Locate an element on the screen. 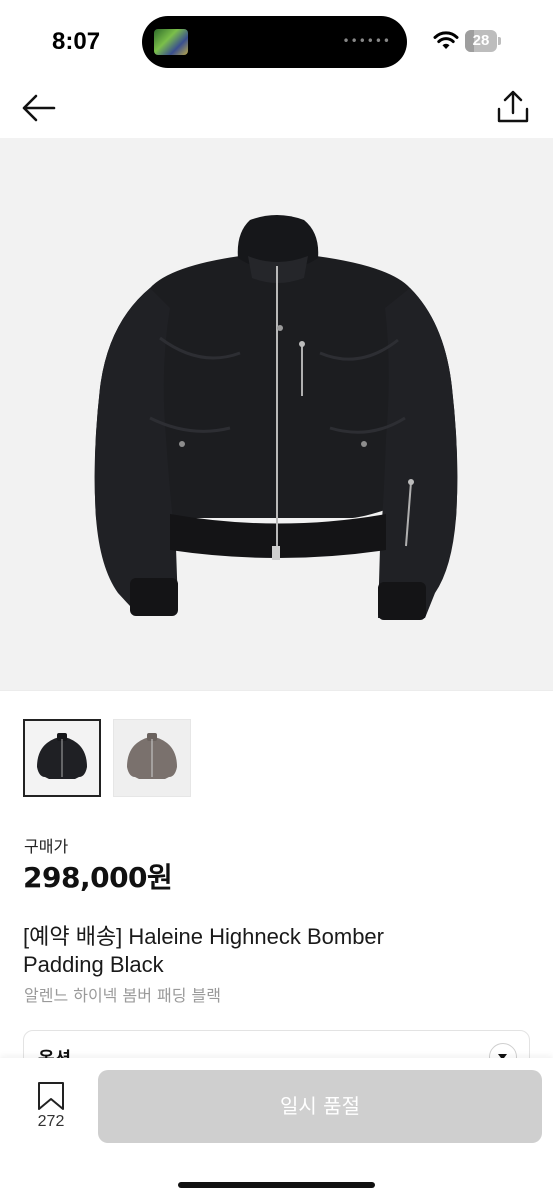 Image resolution: width=553 pixels, height=1200 pixels. back-button is located at coordinates (40, 108).